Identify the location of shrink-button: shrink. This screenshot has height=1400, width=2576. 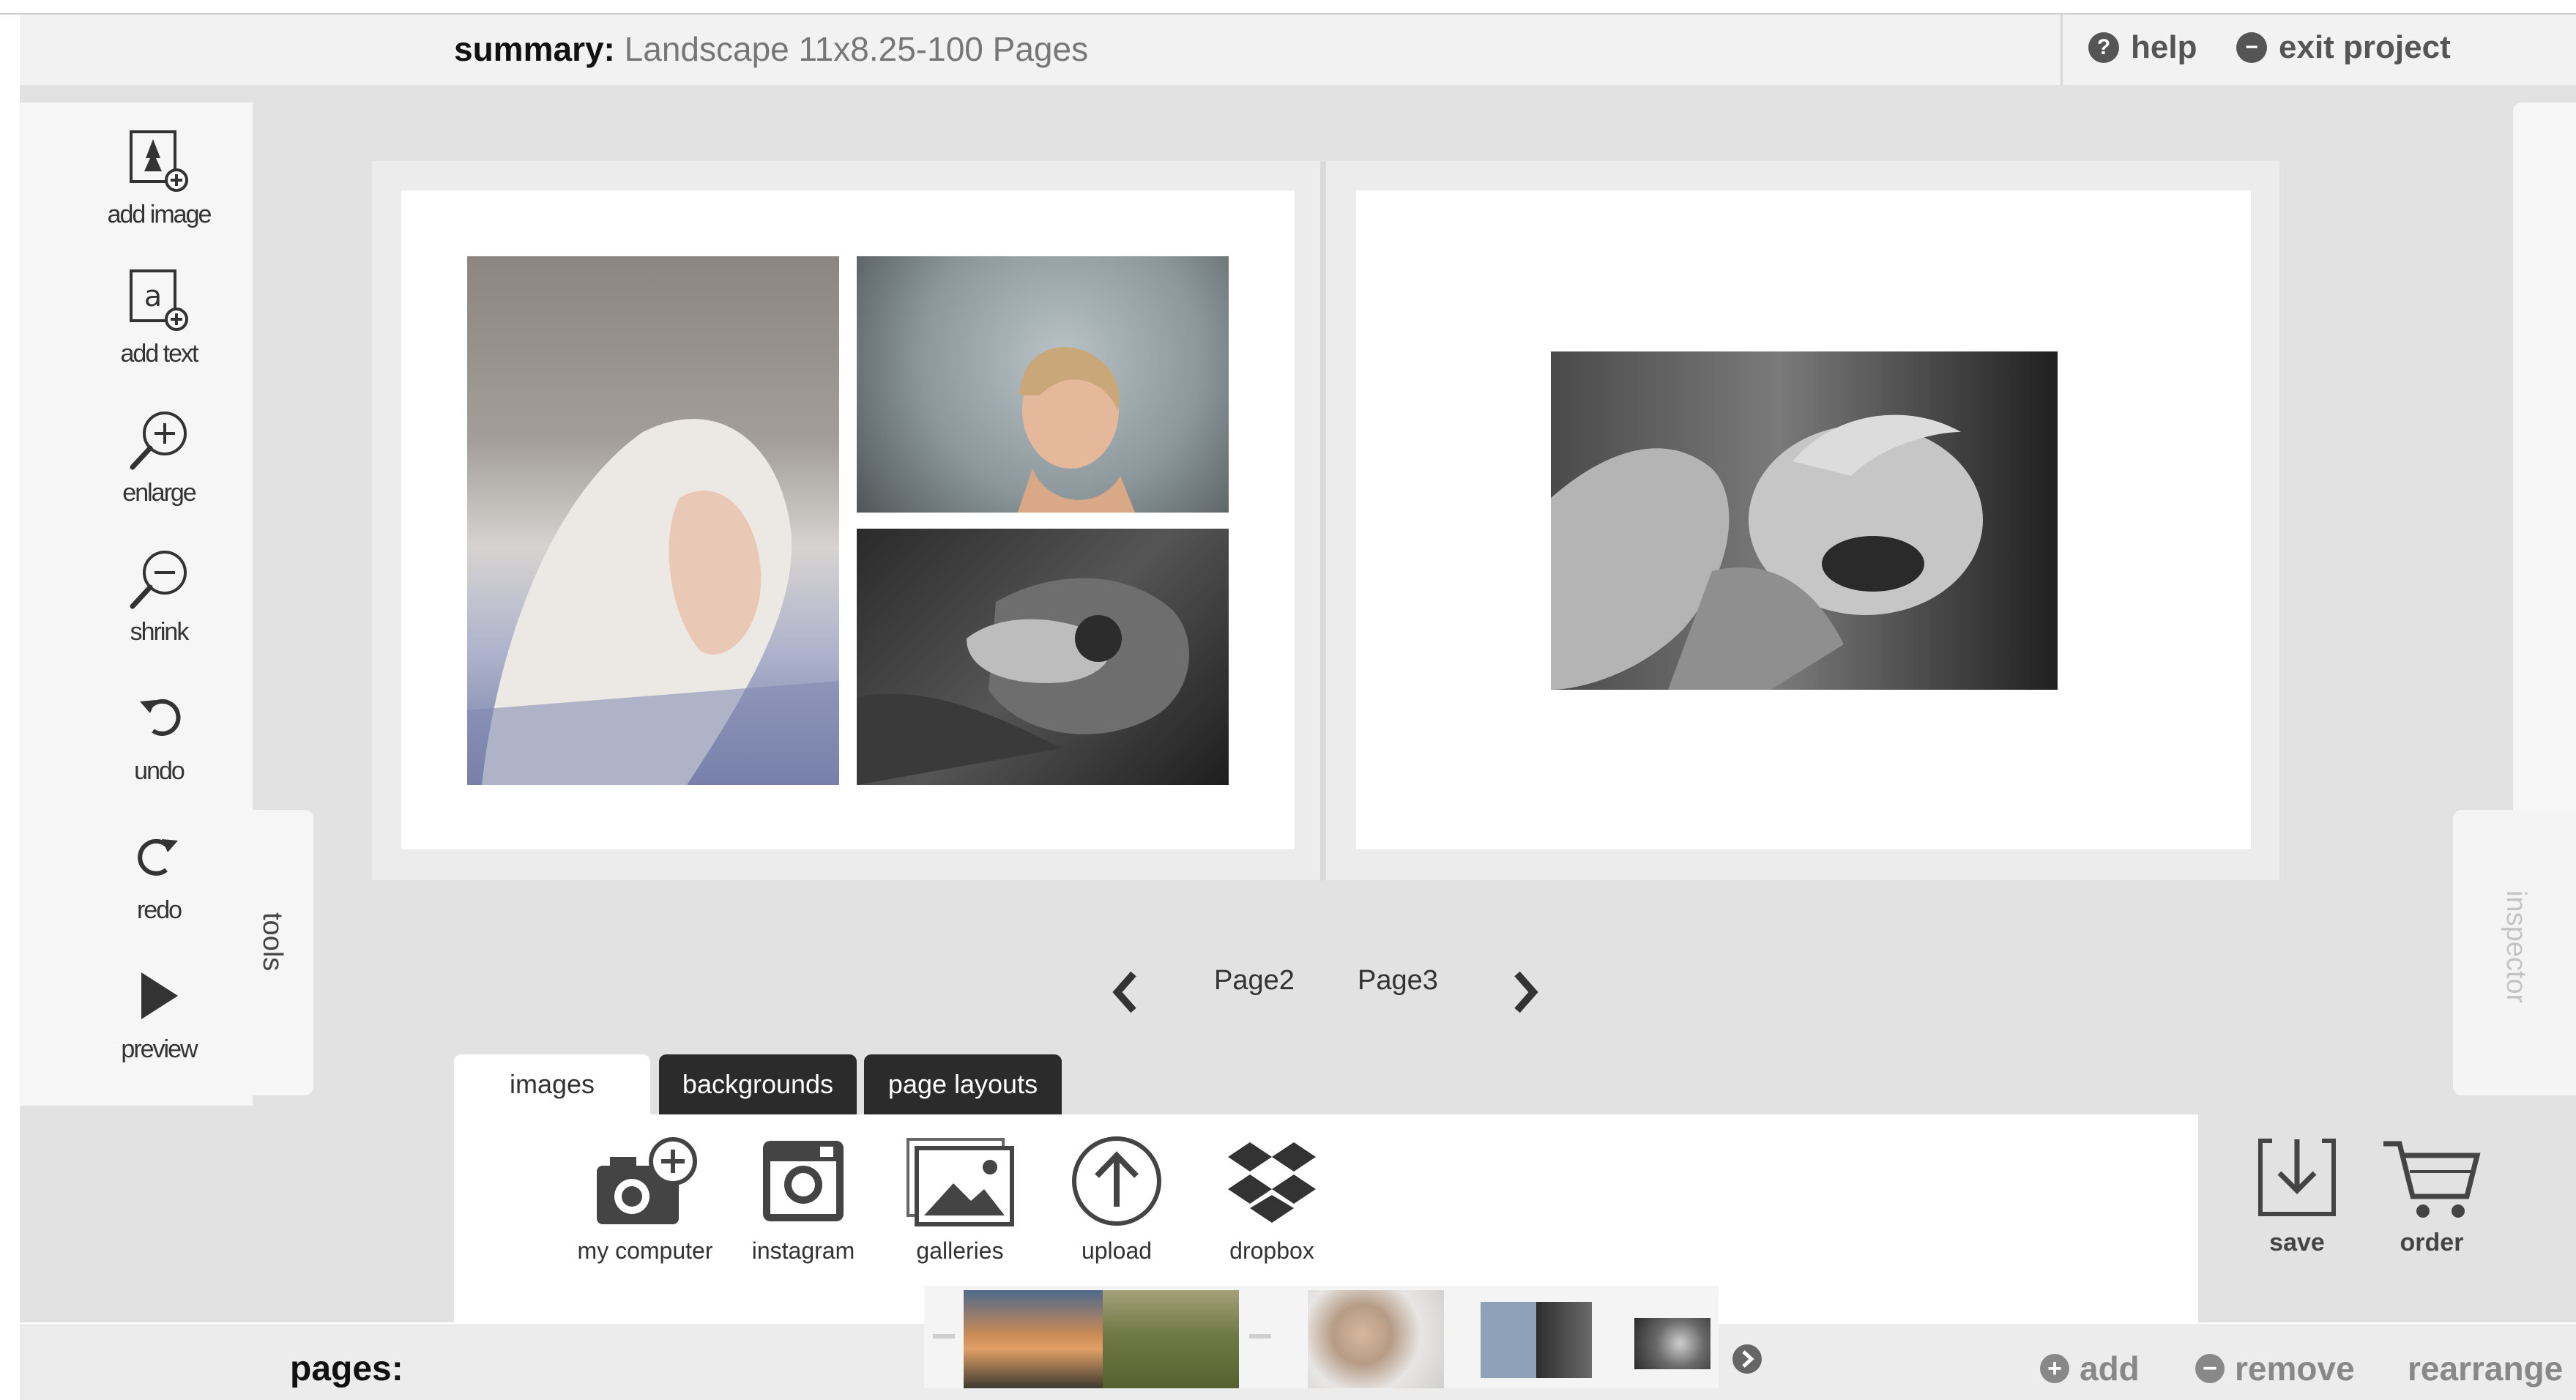
(159, 595).